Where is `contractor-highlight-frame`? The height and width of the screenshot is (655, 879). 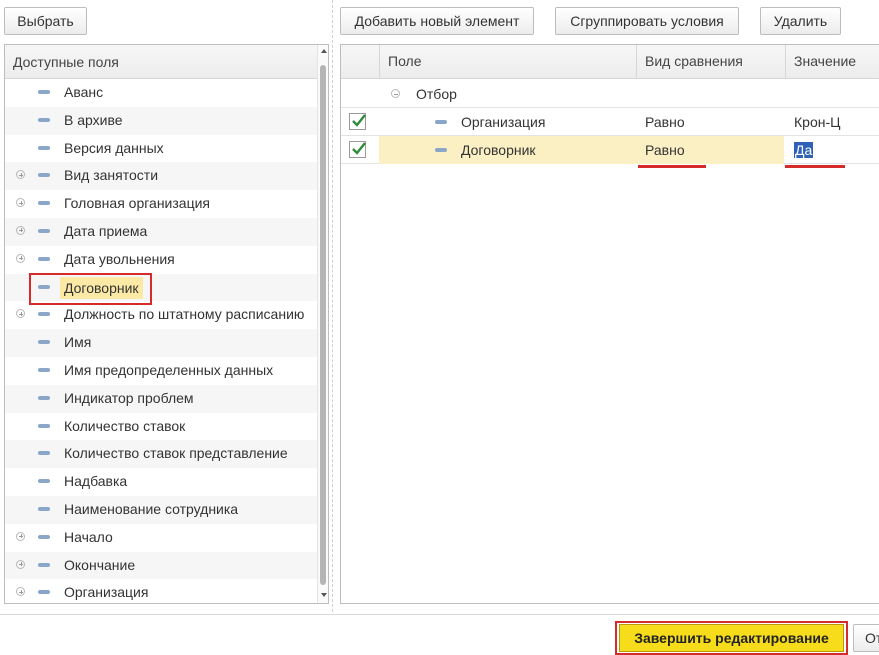
contractor-highlight-frame is located at coordinates (90, 289).